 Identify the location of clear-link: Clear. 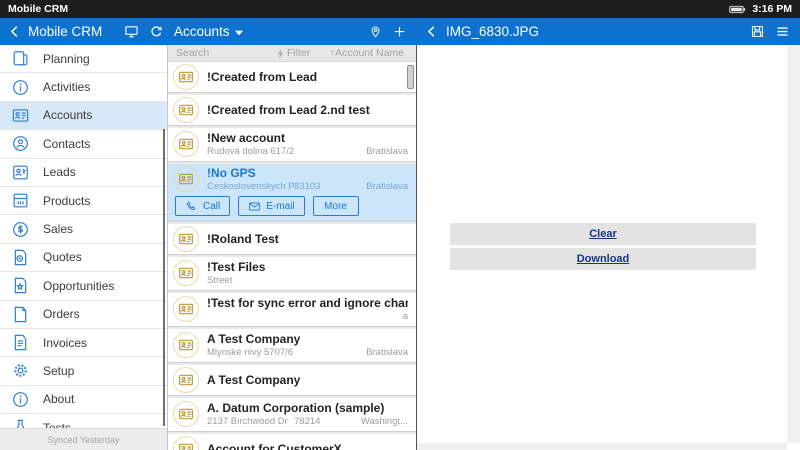
(603, 234).